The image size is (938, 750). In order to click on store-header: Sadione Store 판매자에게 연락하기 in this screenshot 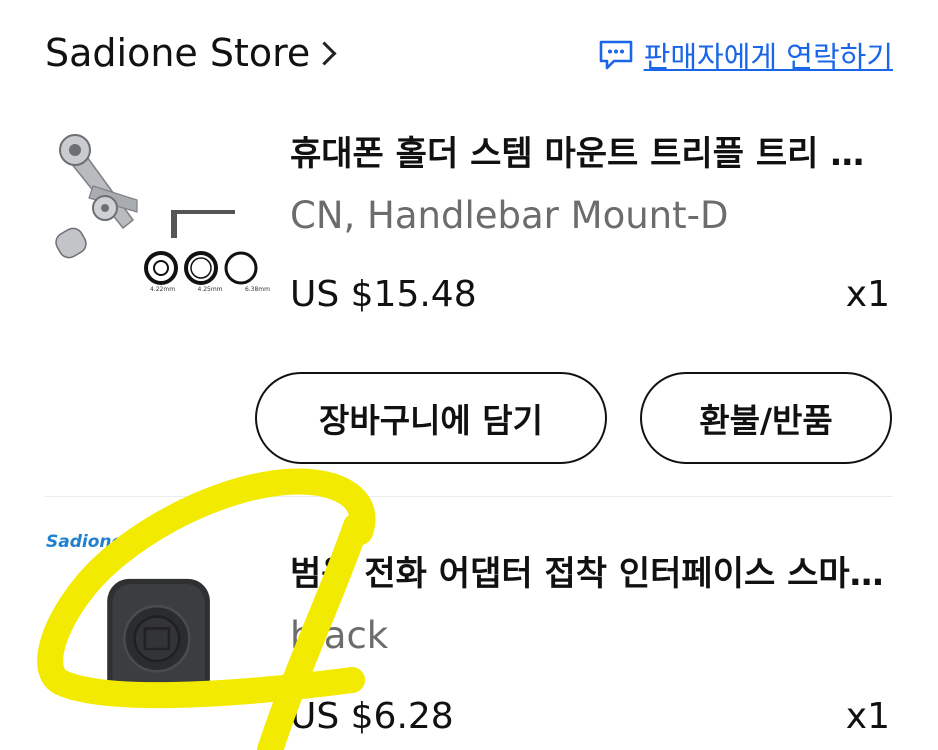, I will do `click(469, 53)`.